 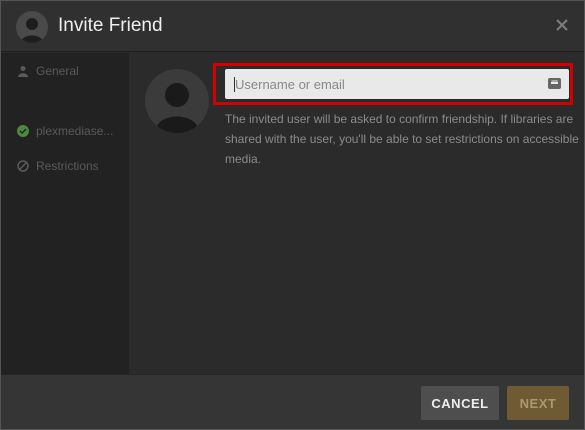 What do you see at coordinates (554, 83) in the screenshot?
I see `keyboard-icon` at bounding box center [554, 83].